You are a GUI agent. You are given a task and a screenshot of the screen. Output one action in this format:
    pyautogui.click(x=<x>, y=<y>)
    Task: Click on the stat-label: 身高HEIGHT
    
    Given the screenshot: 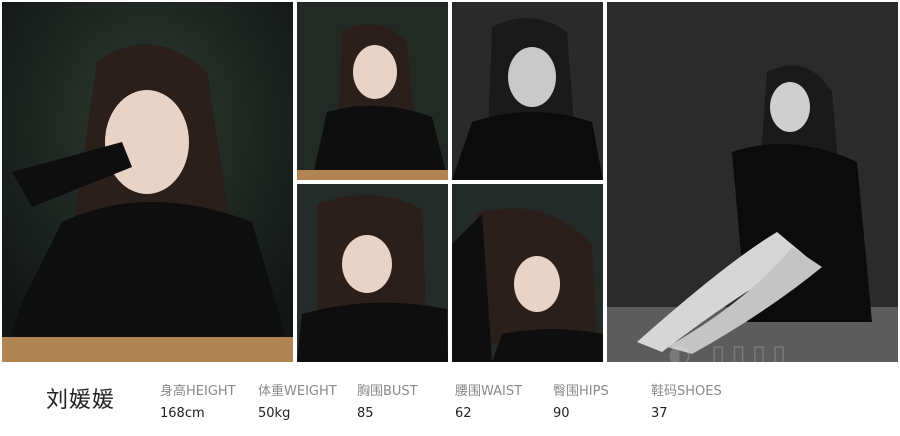 What is the action you would take?
    pyautogui.click(x=198, y=391)
    